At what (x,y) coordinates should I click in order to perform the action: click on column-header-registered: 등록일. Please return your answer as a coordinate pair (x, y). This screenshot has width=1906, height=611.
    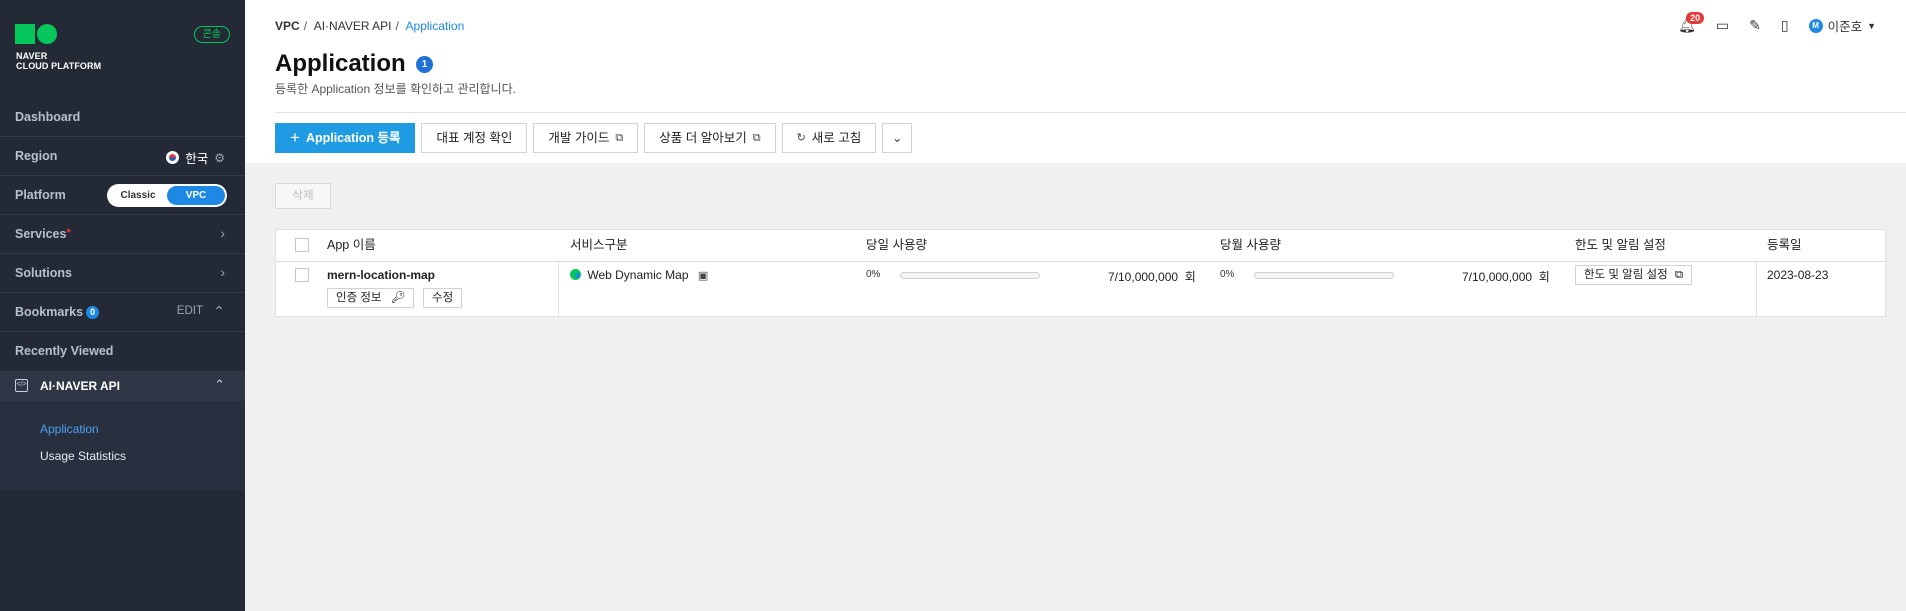
    Looking at the image, I should click on (1784, 245).